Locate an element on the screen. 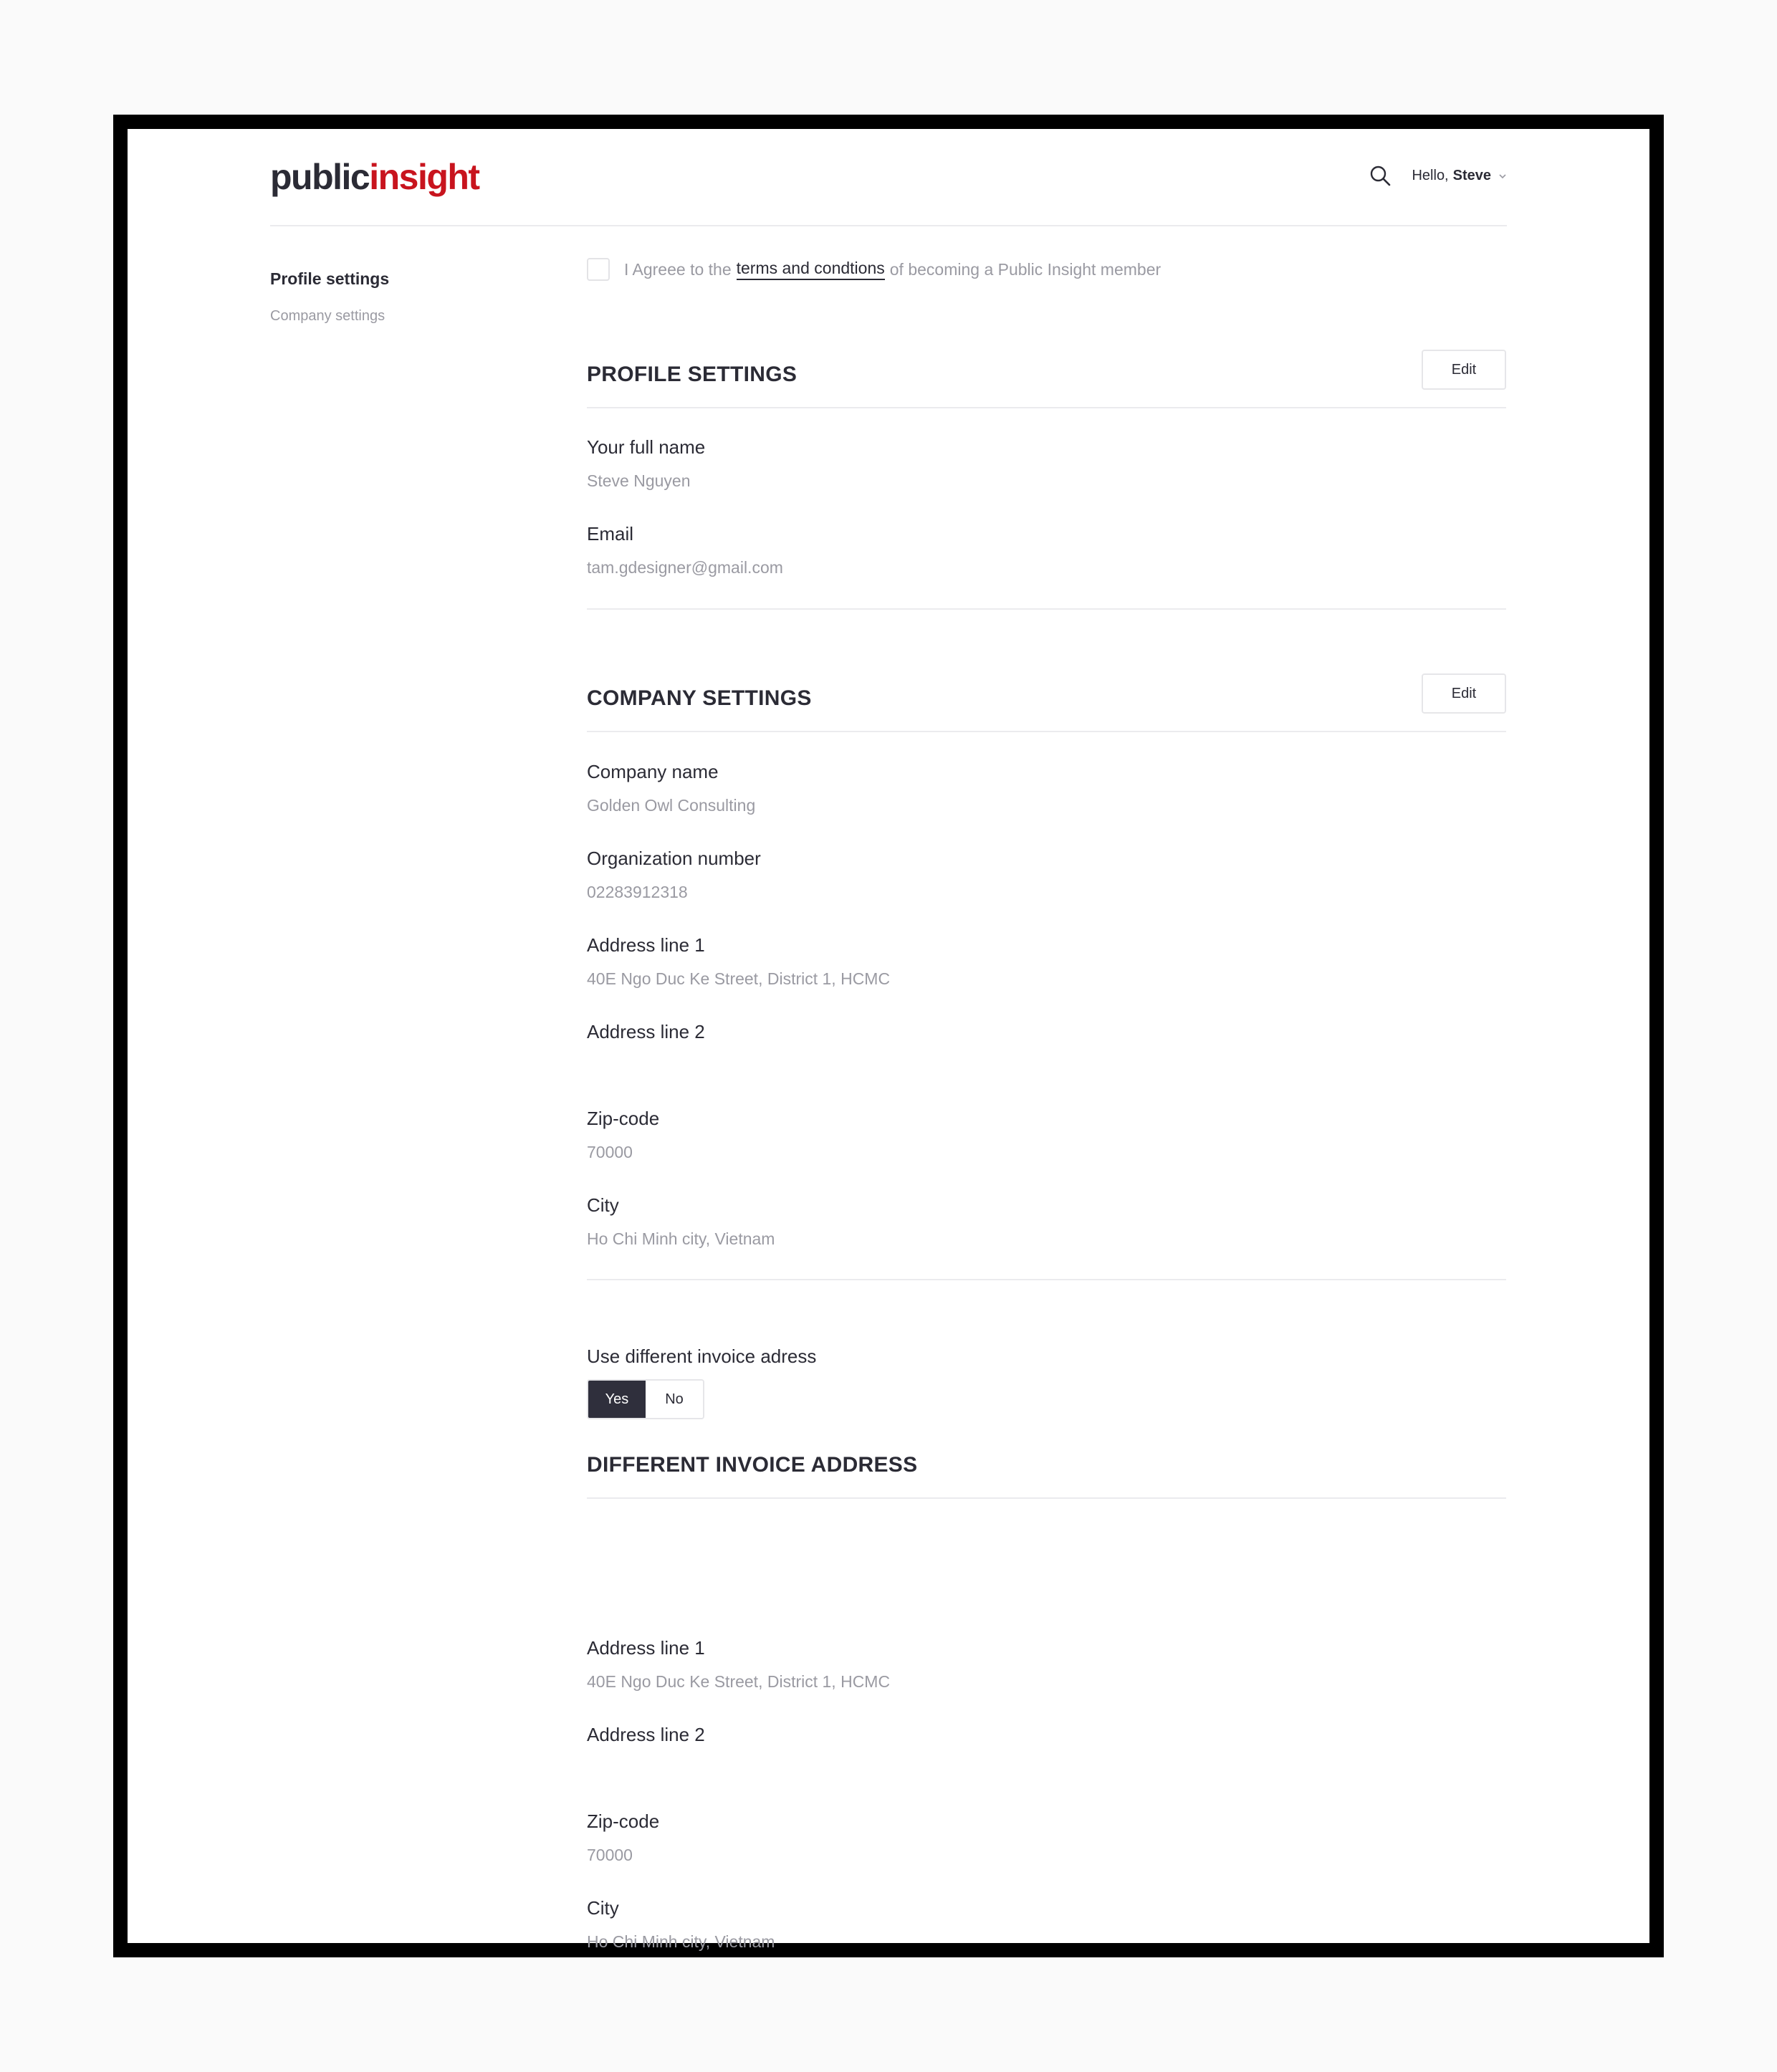 Image resolution: width=1777 pixels, height=2072 pixels. field-email: Email tam.gdesigner@gmail.com is located at coordinates (685, 550).